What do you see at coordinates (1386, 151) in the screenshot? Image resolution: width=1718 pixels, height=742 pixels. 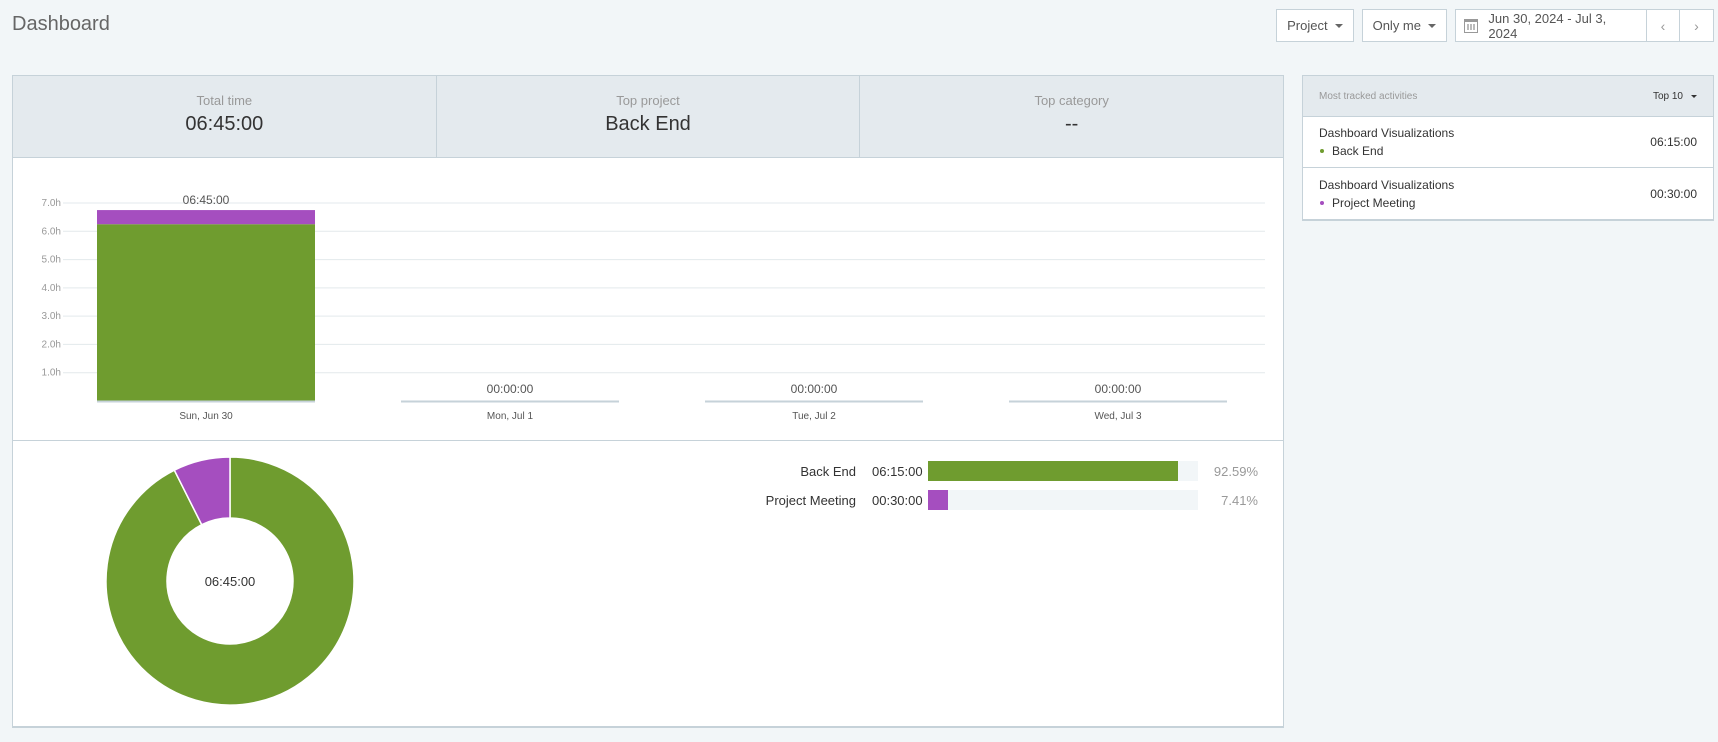 I see `activity-project: Back End` at bounding box center [1386, 151].